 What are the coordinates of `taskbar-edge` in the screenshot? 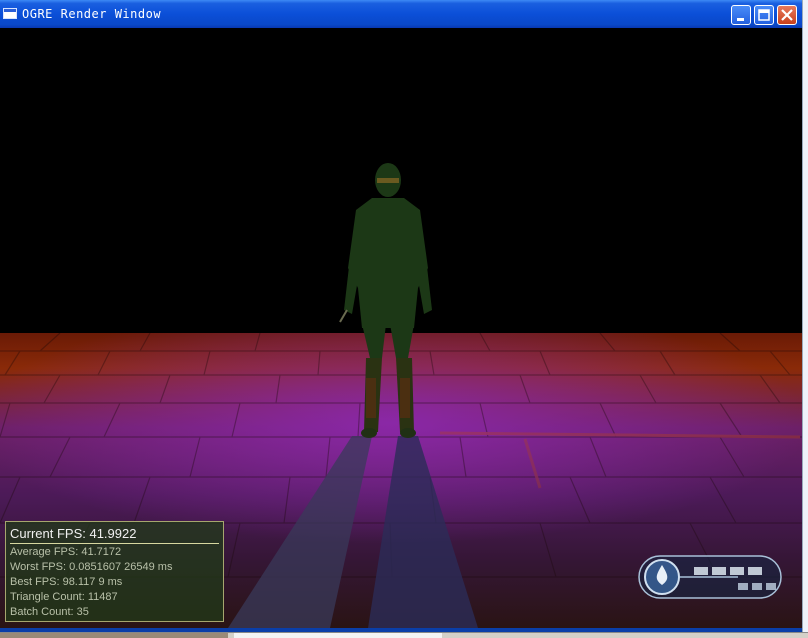 It's located at (404, 635).